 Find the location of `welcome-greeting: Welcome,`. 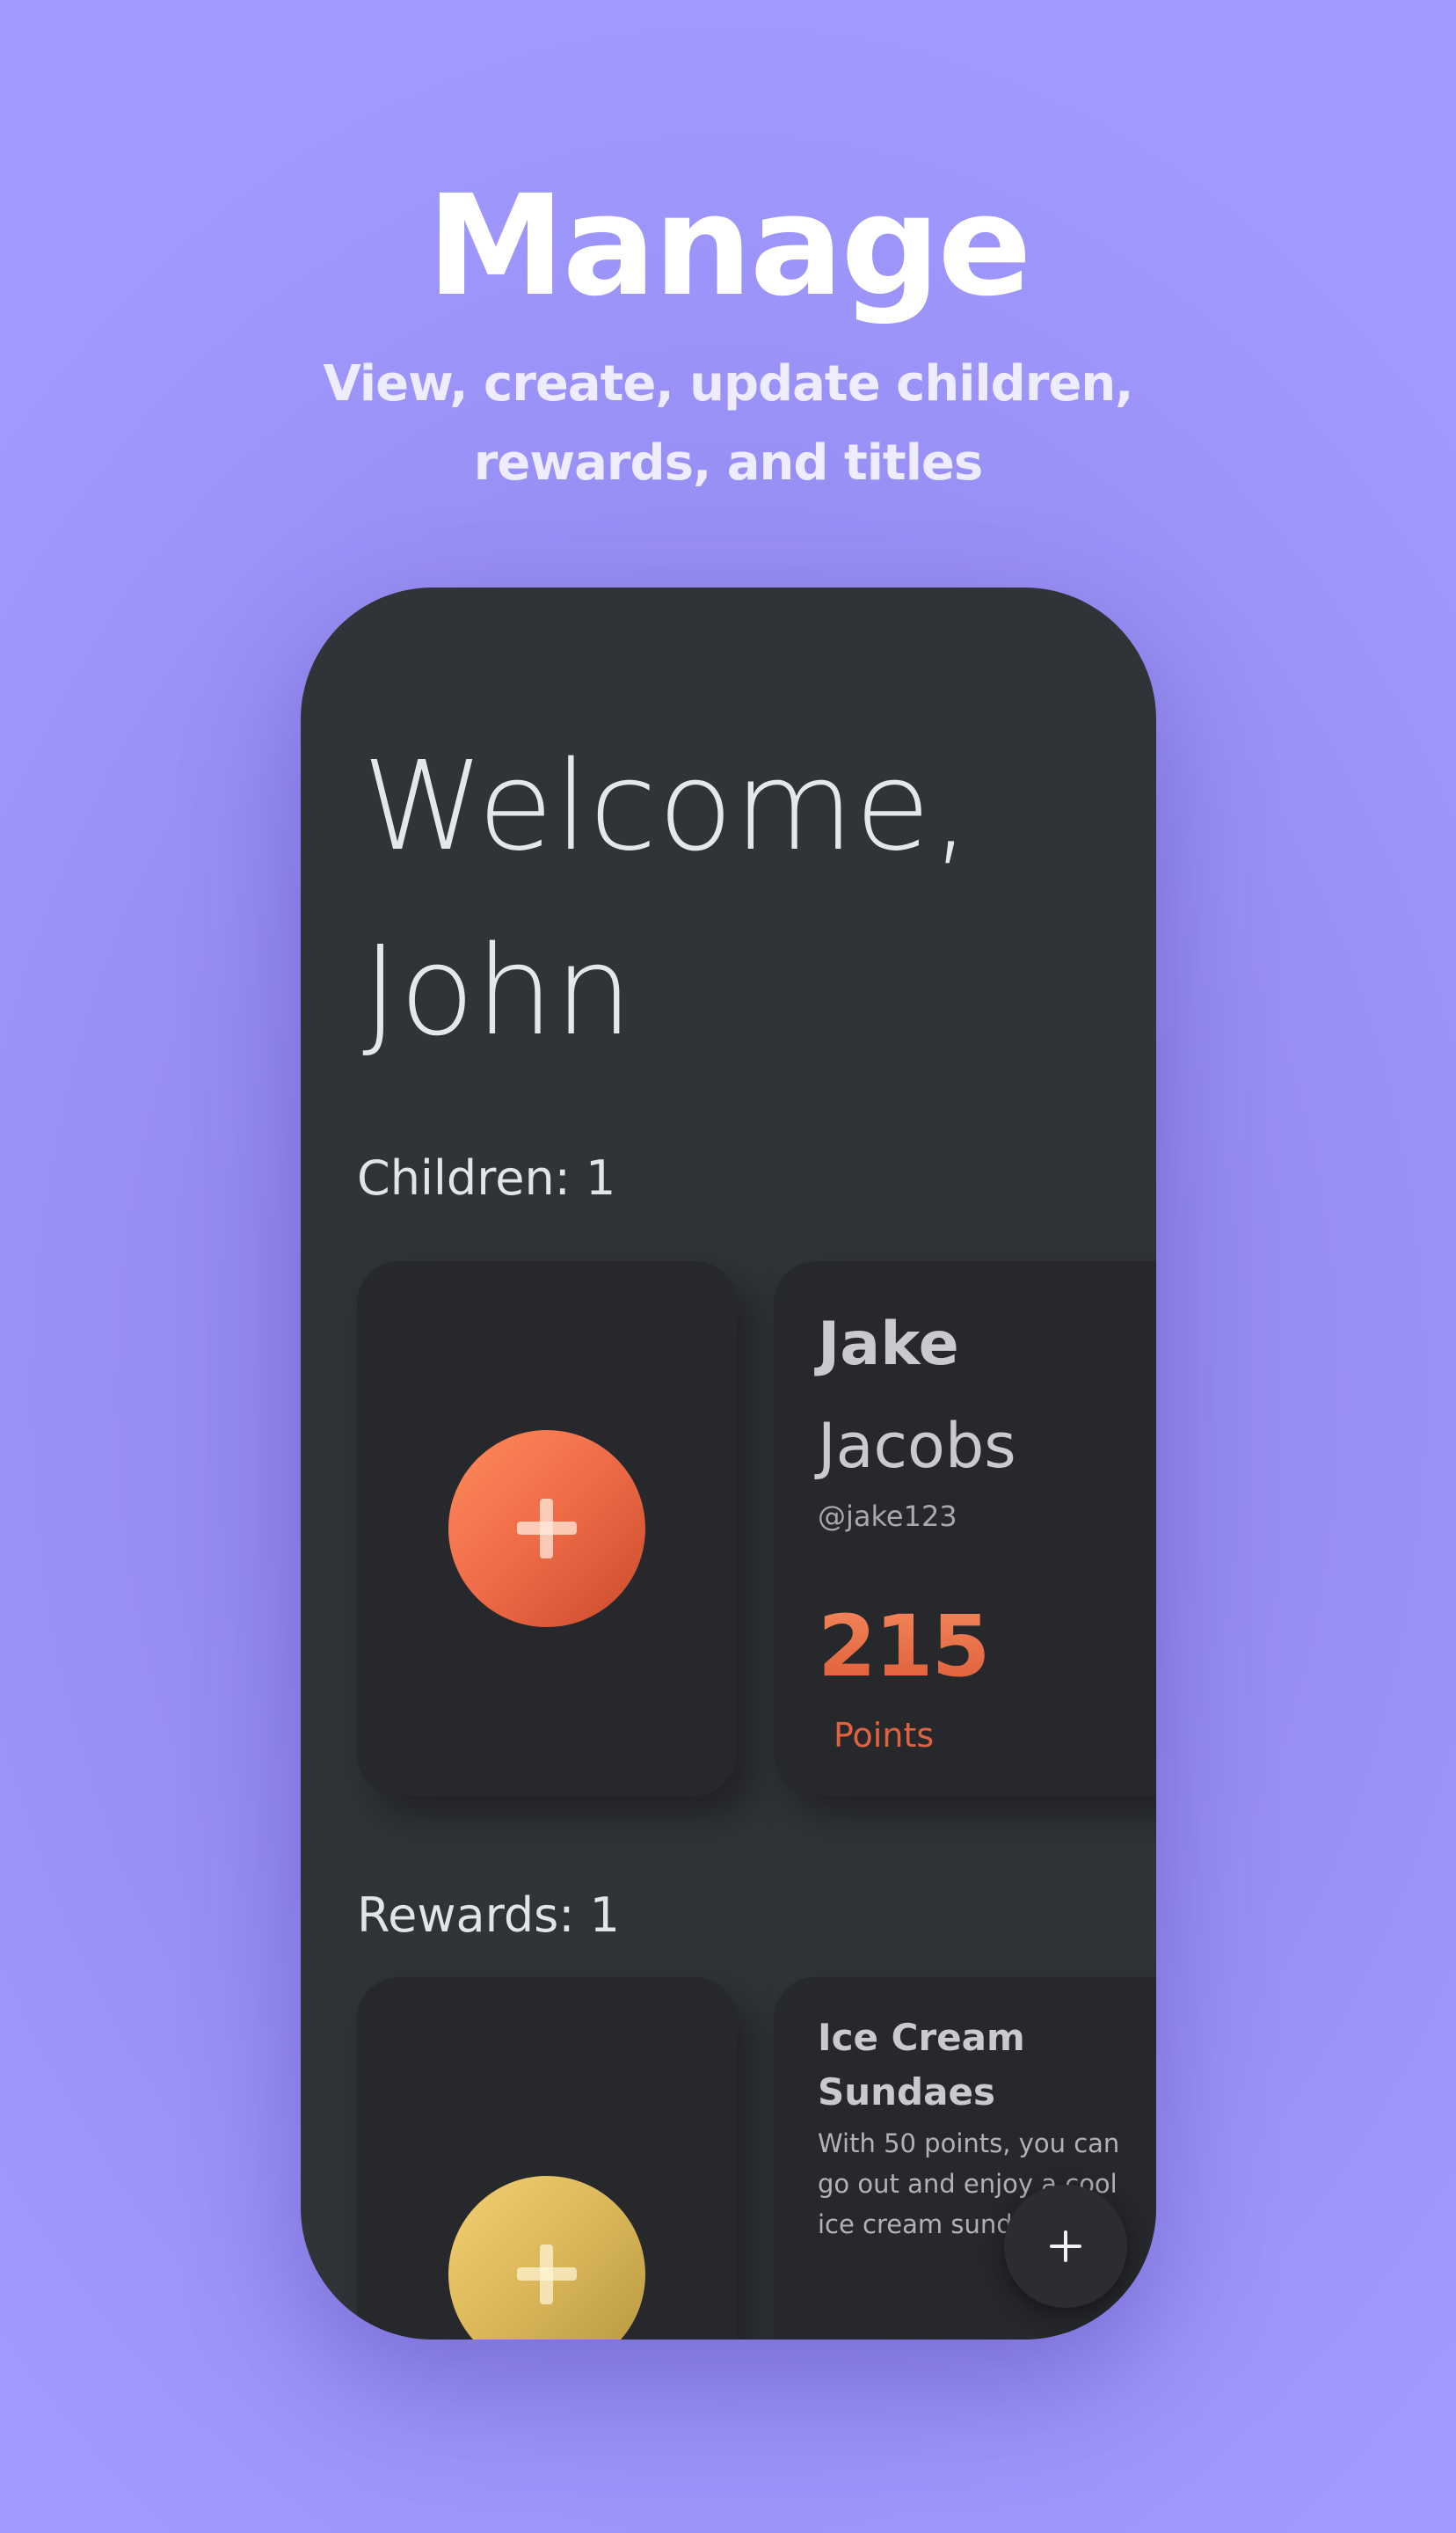

welcome-greeting: Welcome, is located at coordinates (667, 807).